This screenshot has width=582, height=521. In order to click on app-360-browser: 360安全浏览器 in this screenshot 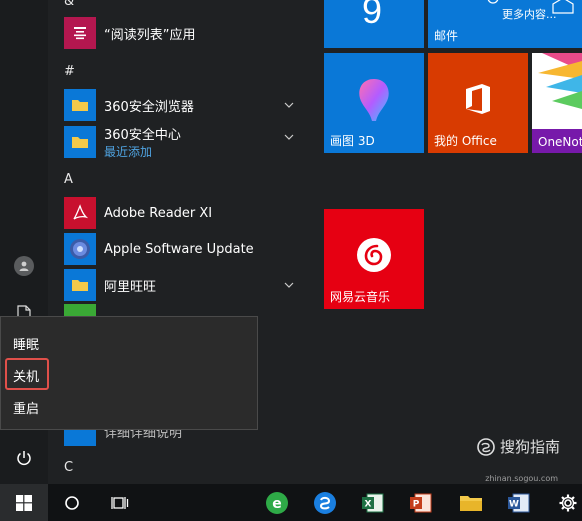, I will do `click(184, 105)`.